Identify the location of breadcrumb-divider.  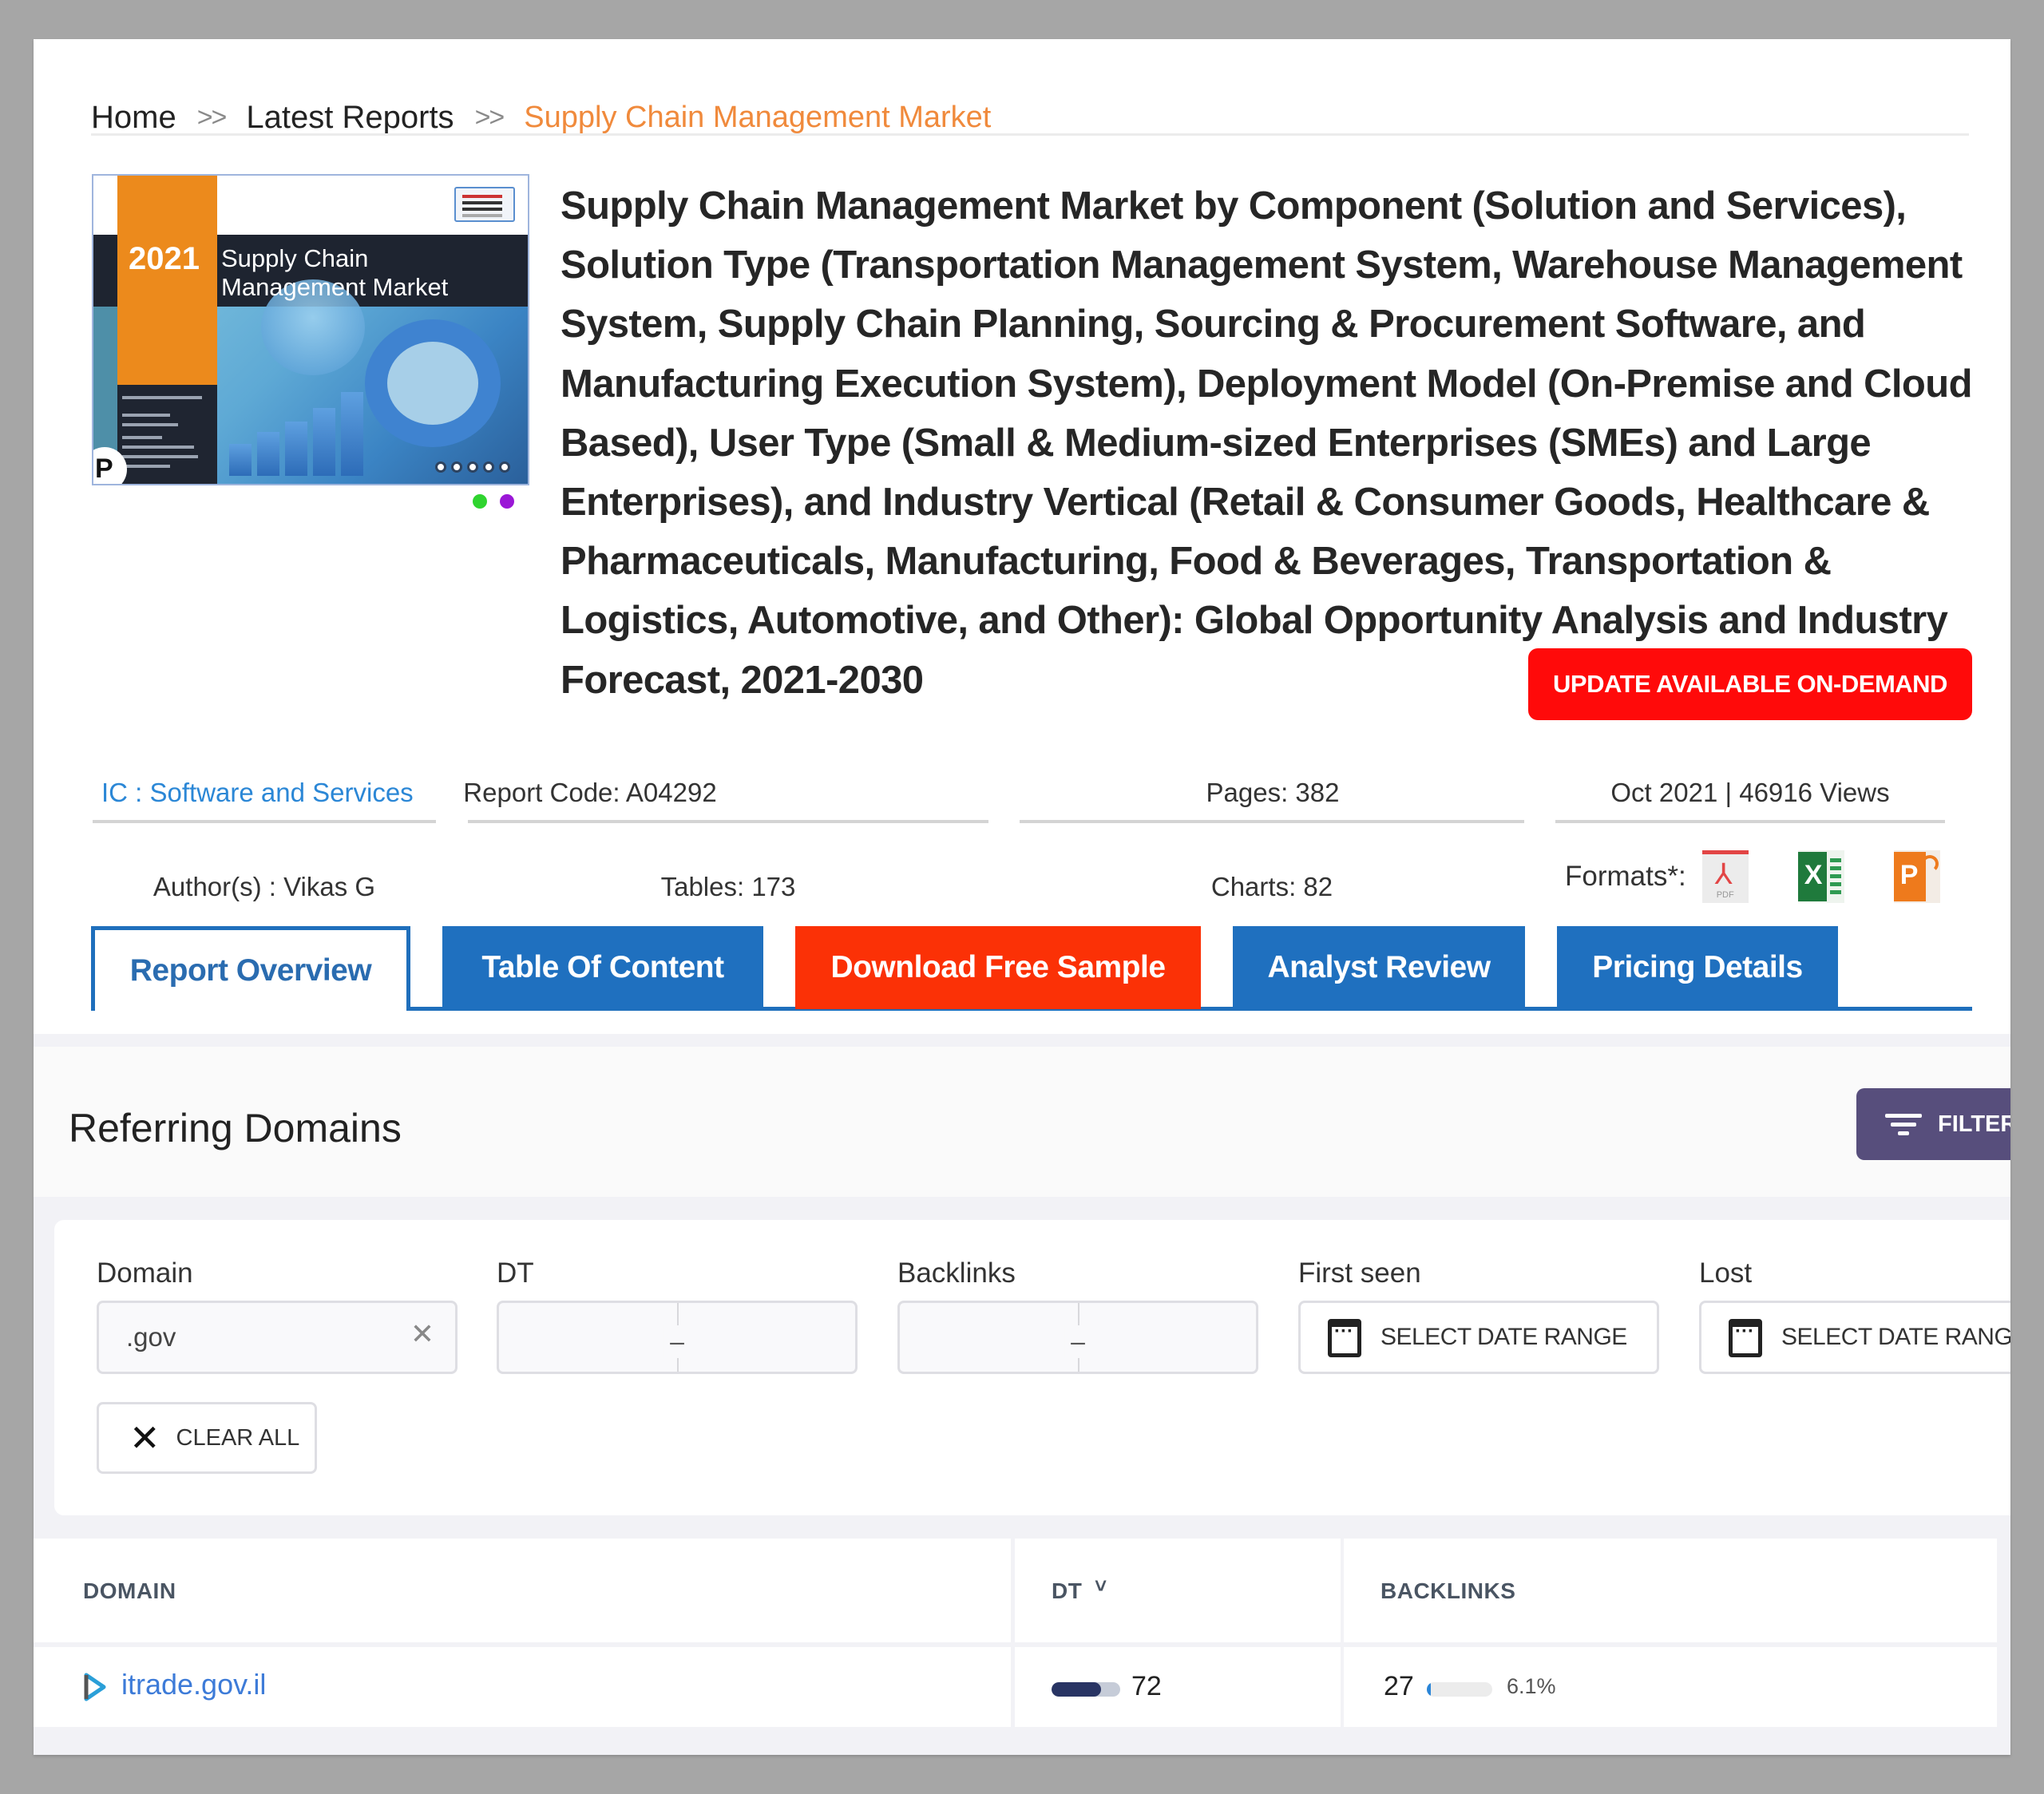
(1030, 134).